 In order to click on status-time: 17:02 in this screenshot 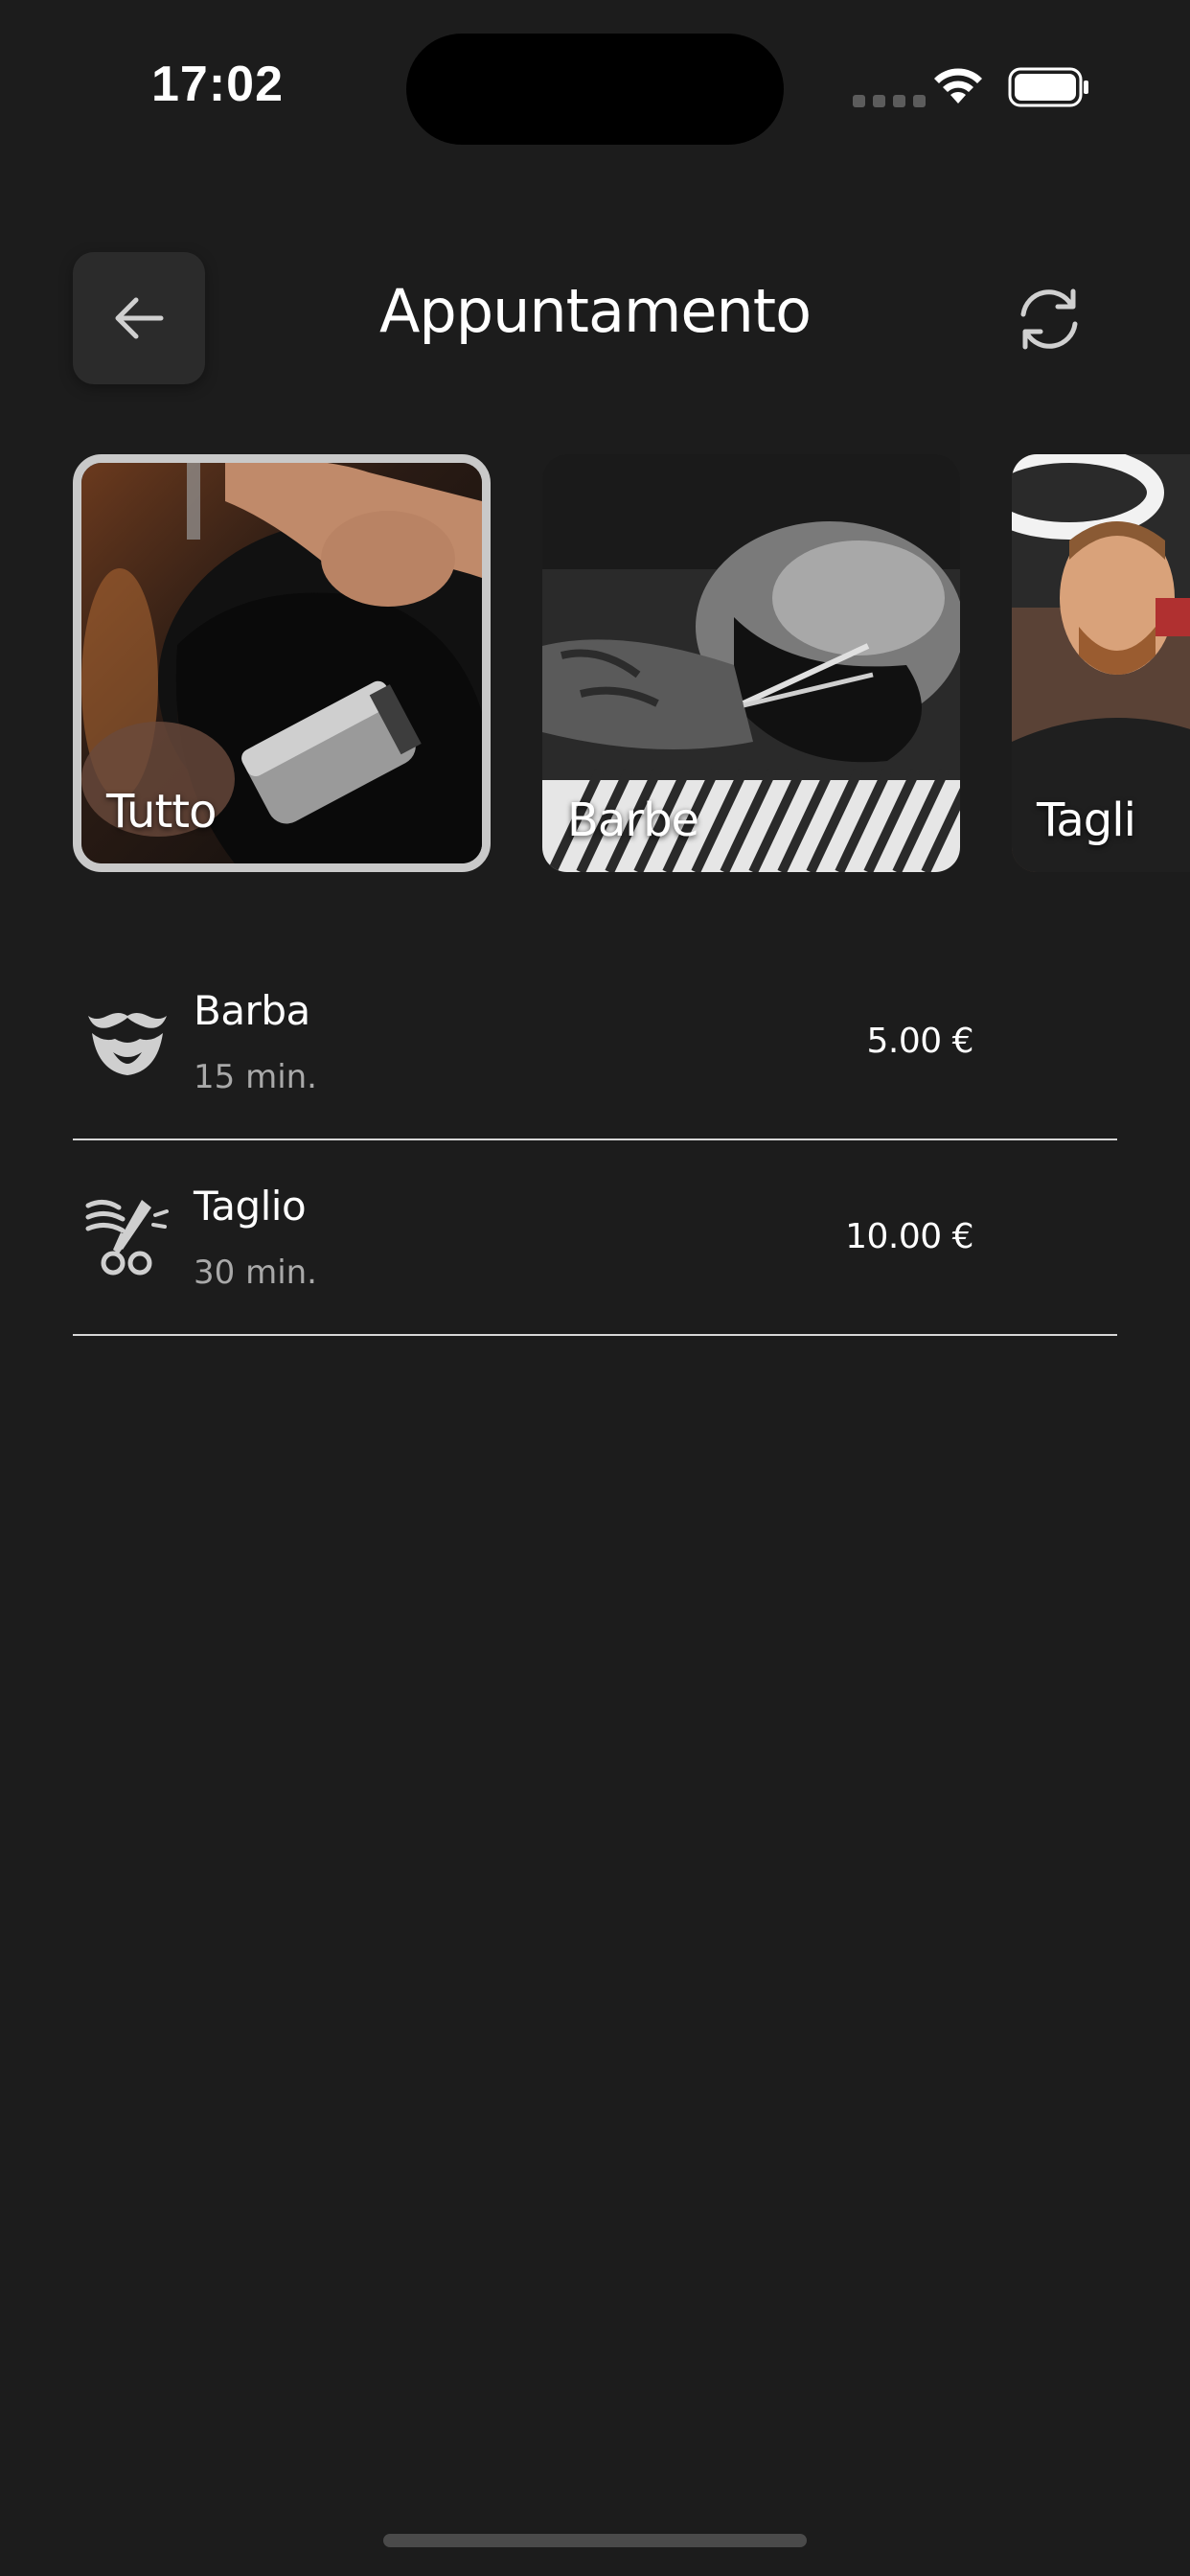, I will do `click(218, 85)`.